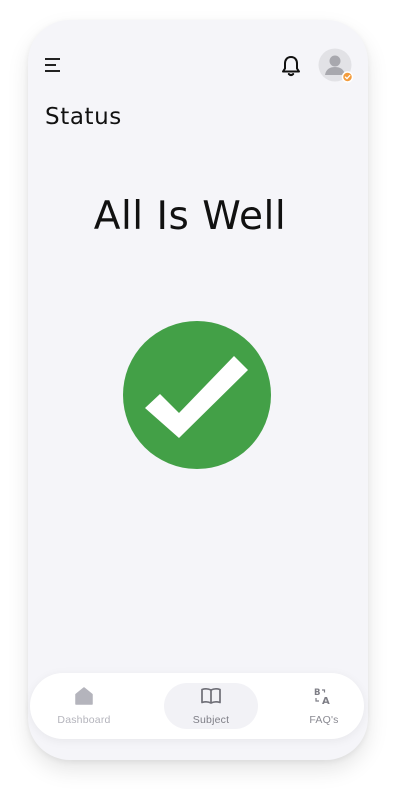  I want to click on home-icon, so click(84, 698).